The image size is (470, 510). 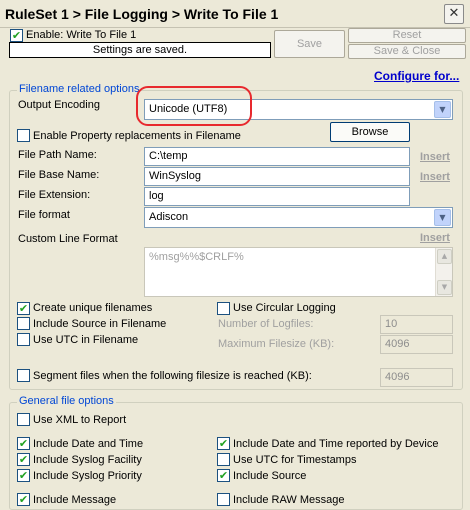 I want to click on include-message-label: Include Message, so click(x=75, y=500).